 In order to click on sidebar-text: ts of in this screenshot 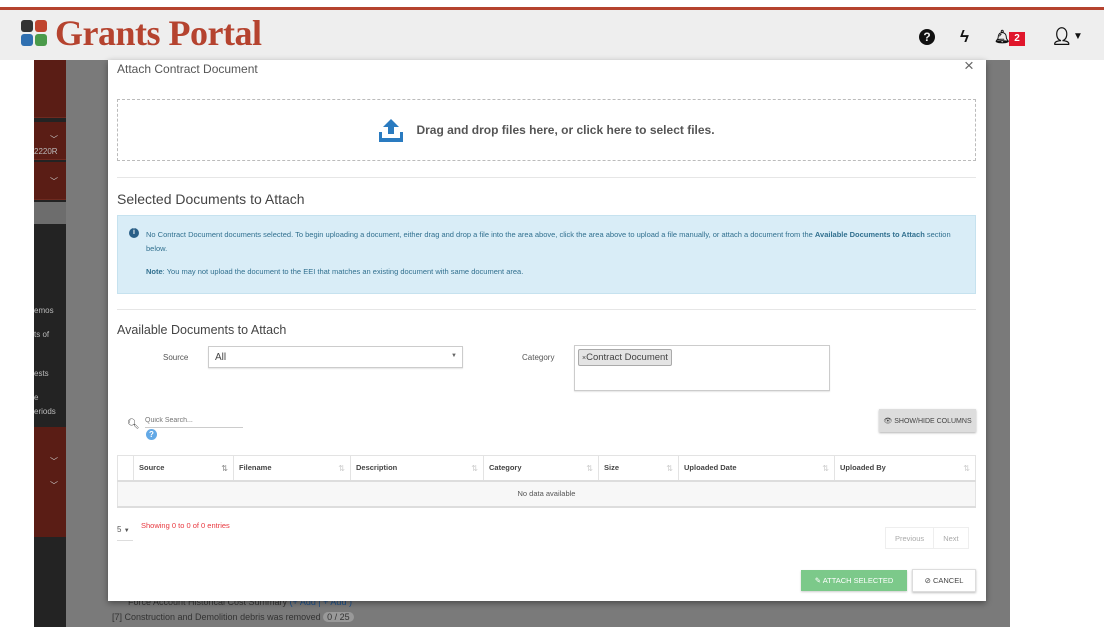, I will do `click(50, 334)`.